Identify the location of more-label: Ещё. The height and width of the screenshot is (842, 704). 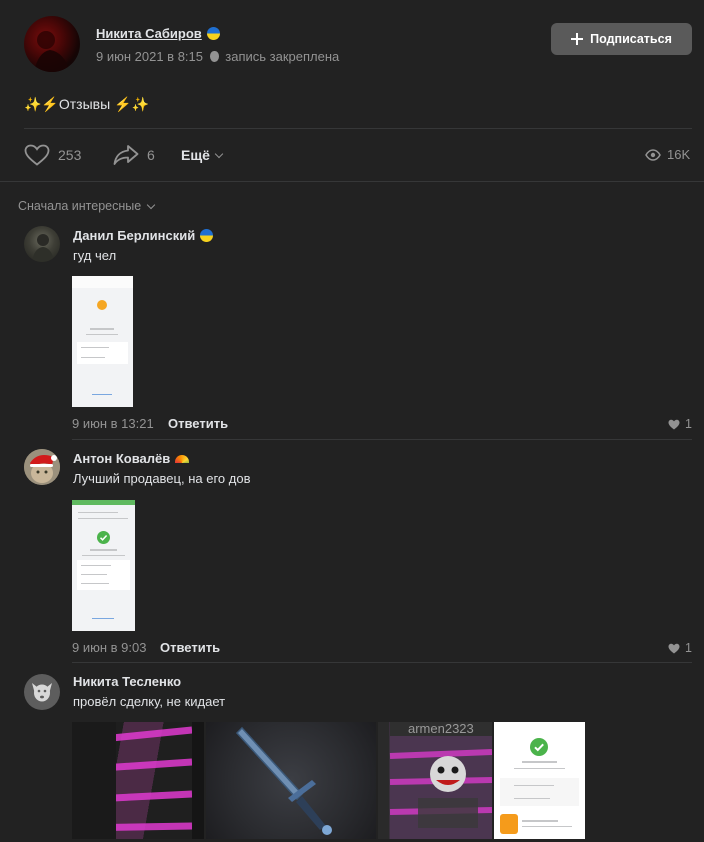
(195, 155).